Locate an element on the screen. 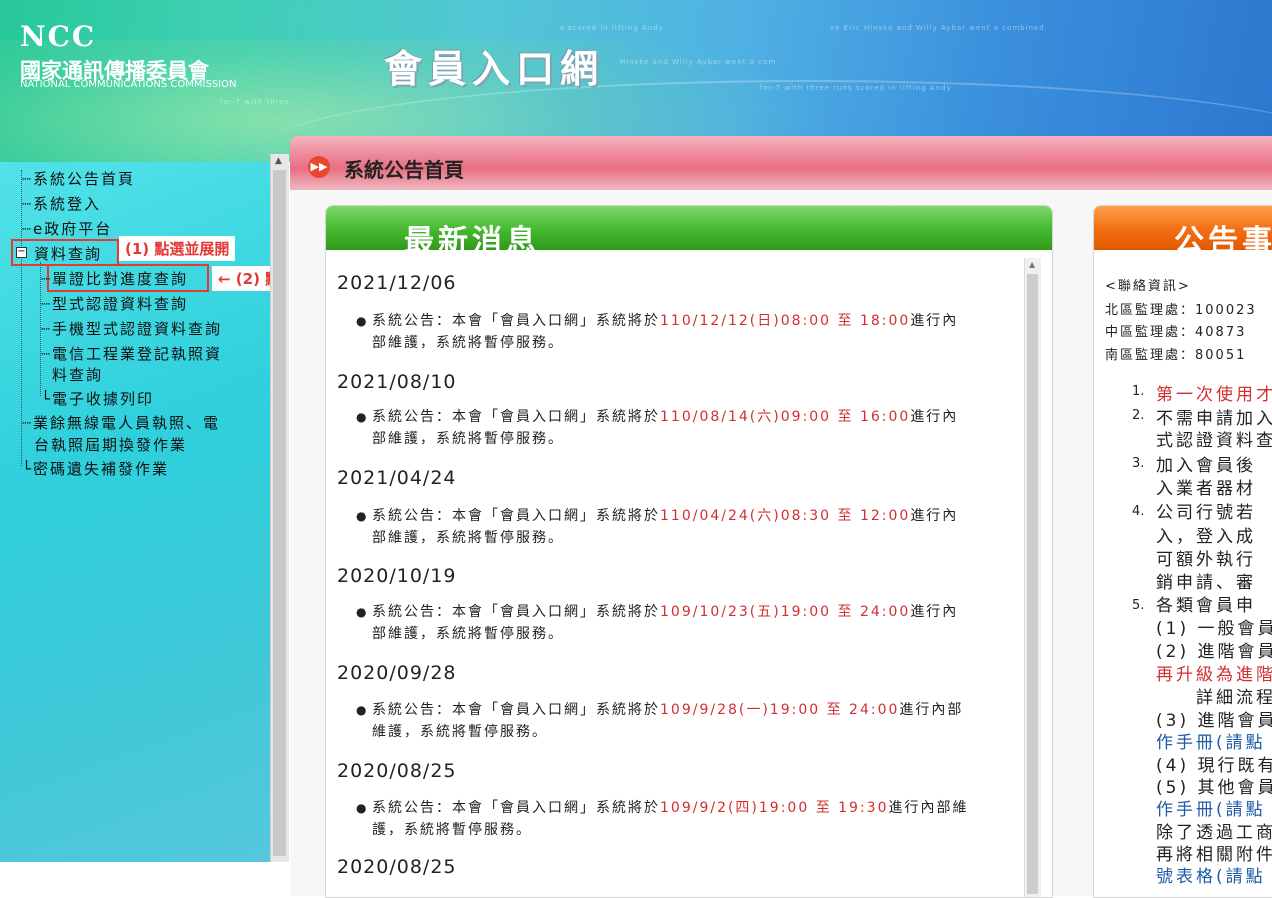  announce-item-3: 加入會員後 is located at coordinates (1206, 466).